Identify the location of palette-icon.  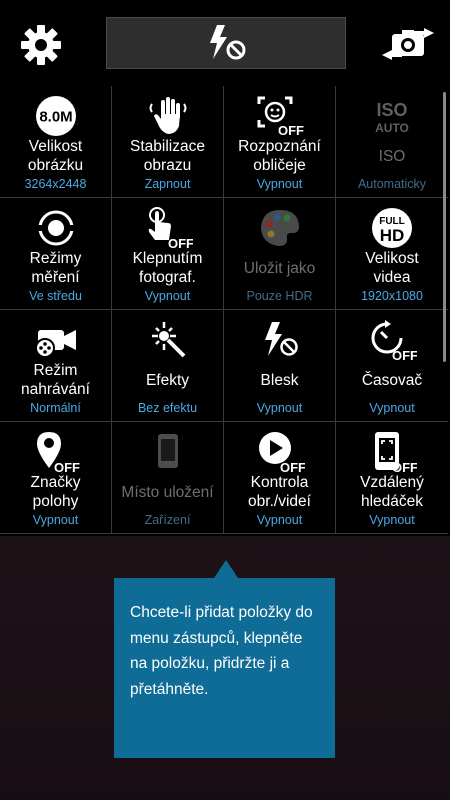
(279, 228).